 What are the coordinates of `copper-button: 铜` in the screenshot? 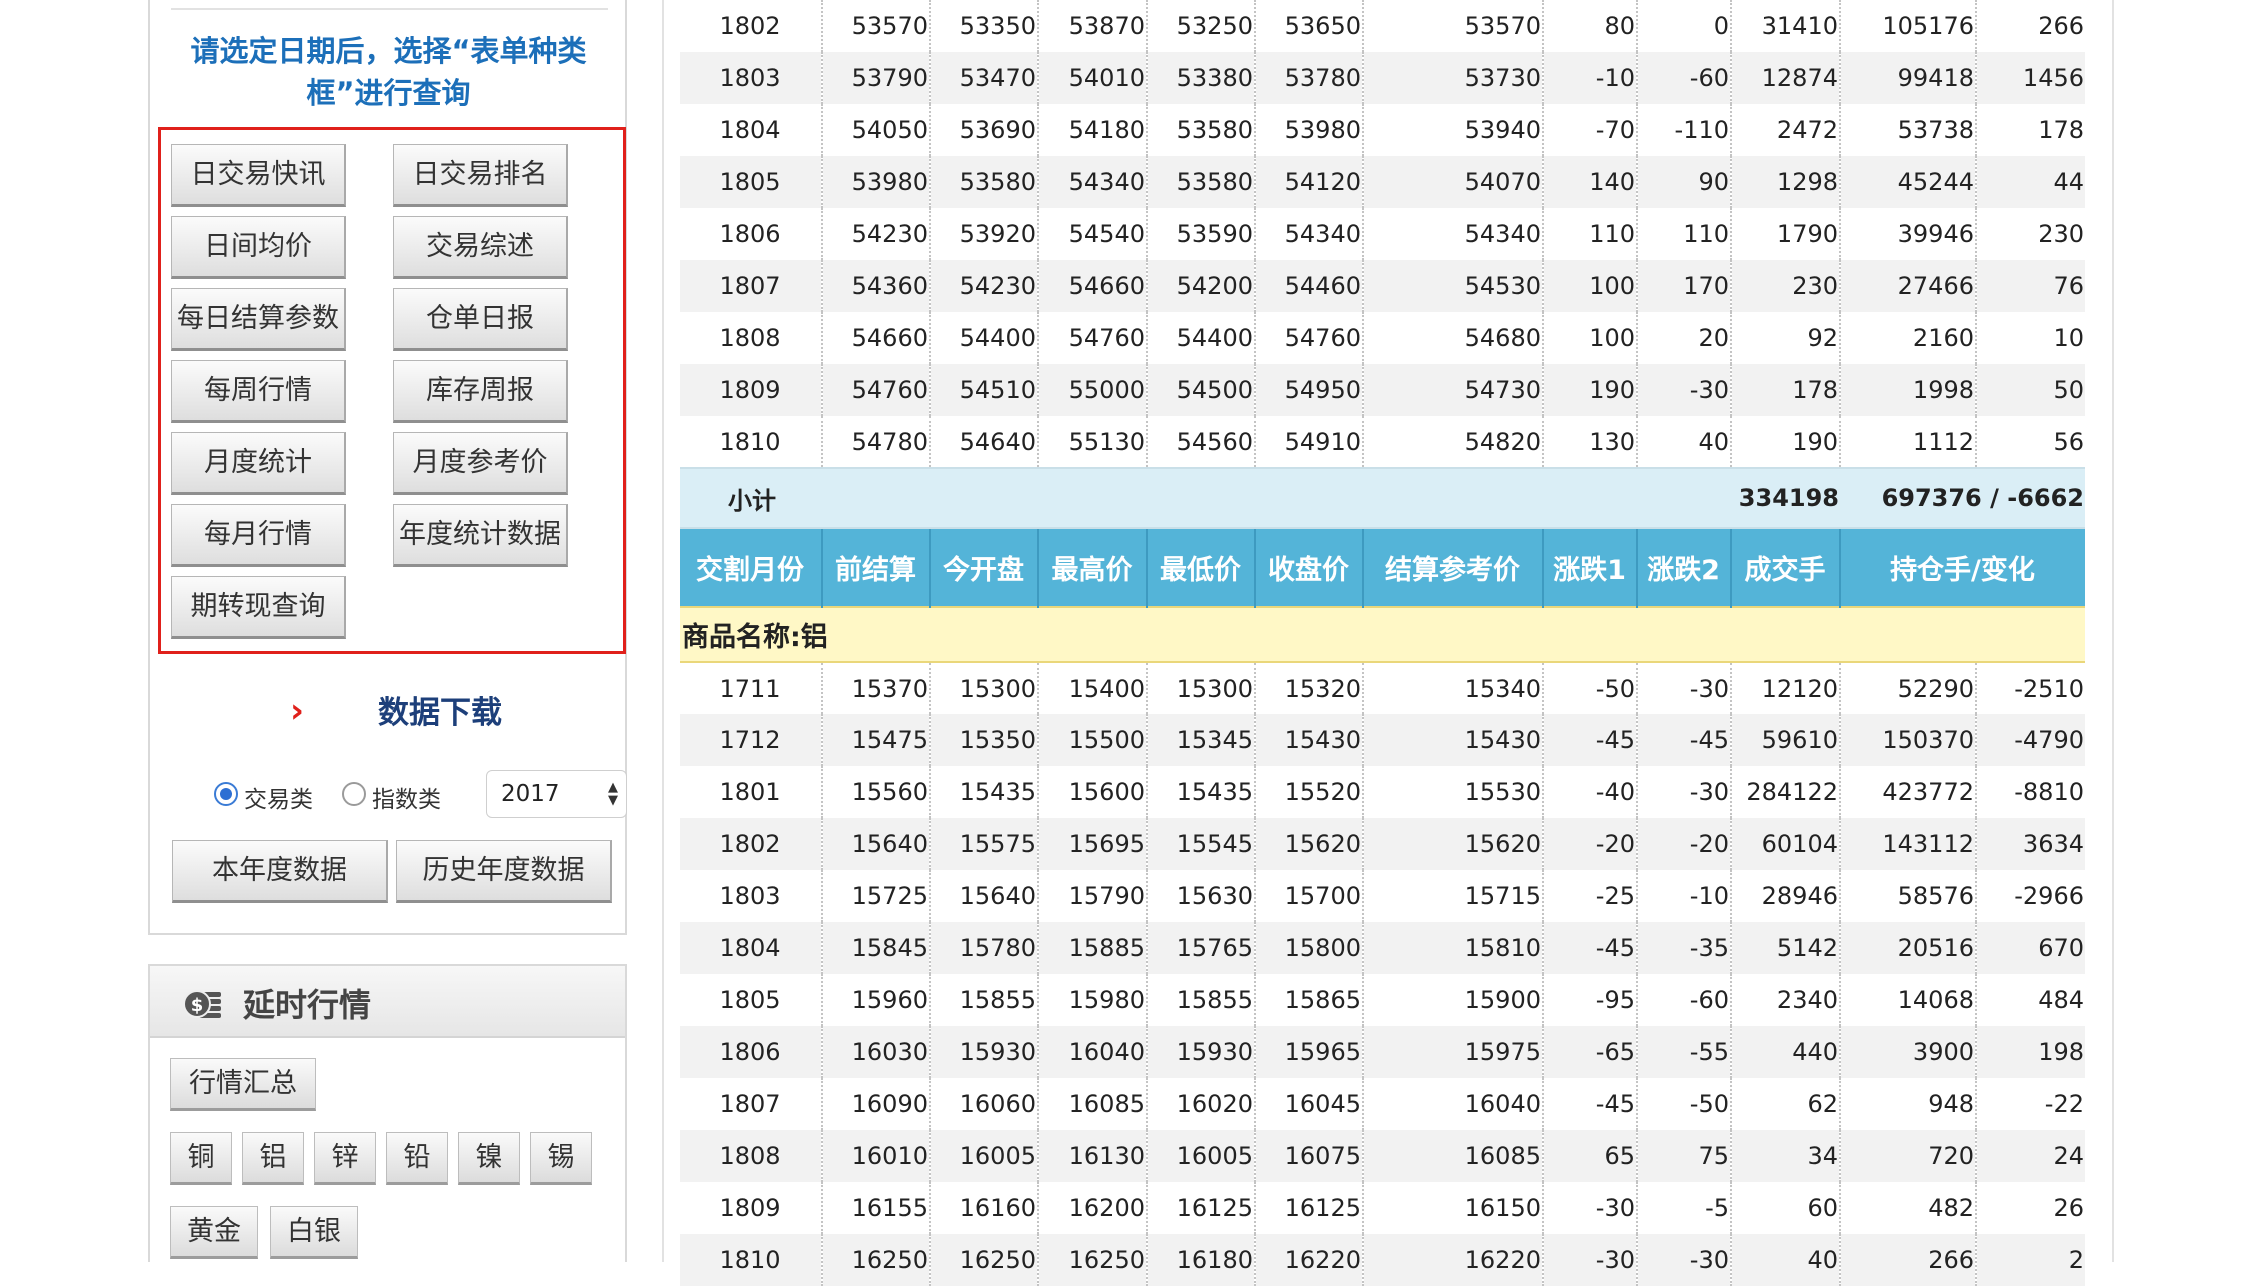 It's located at (201, 1158).